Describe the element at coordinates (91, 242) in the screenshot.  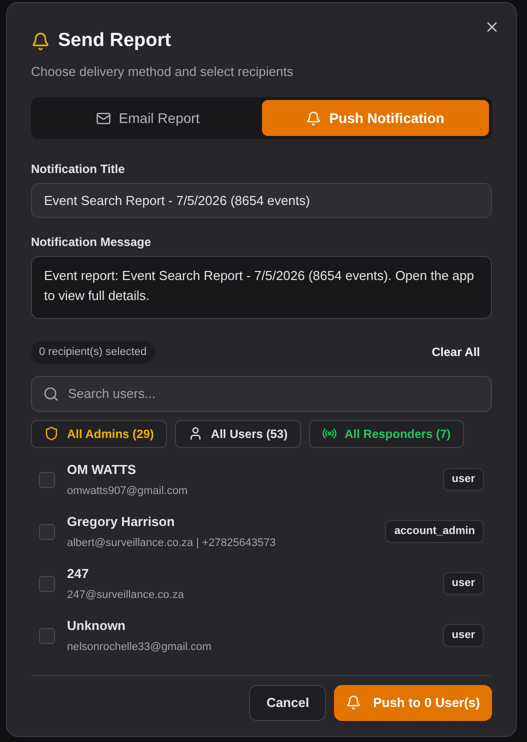
I see `field-label: Notification Message` at that location.